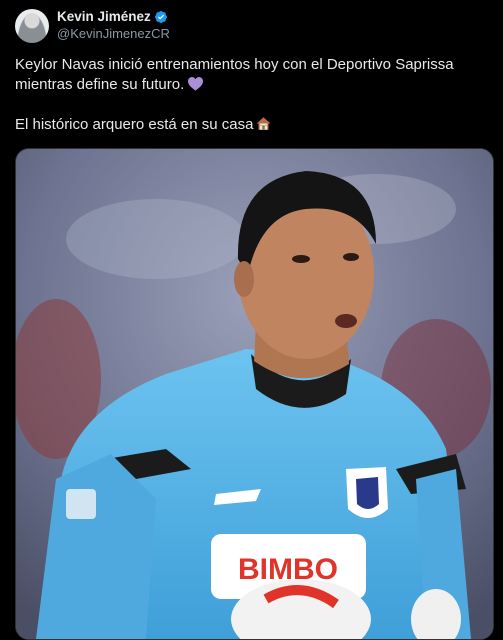  I want to click on author-avatar, so click(32, 26).